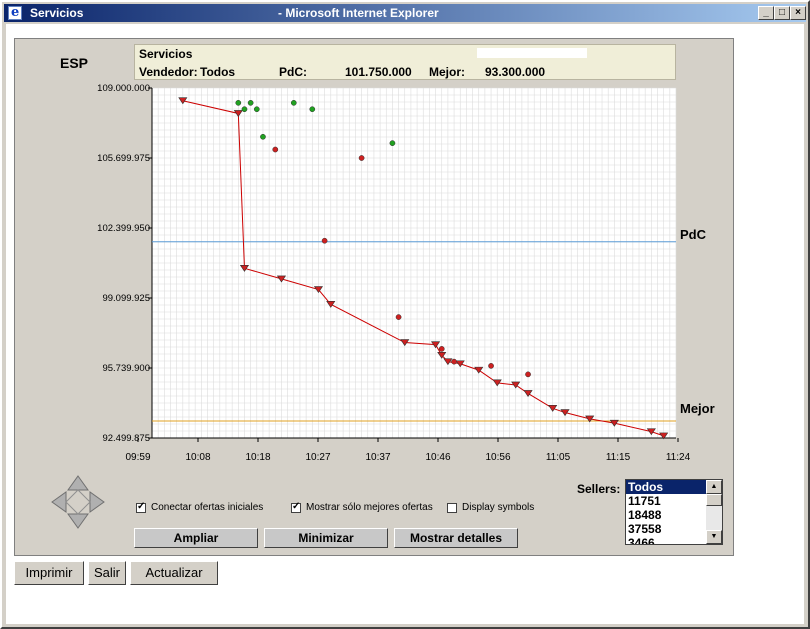 The image size is (810, 629). What do you see at coordinates (196, 538) in the screenshot?
I see `ampliar-button: Ampliar` at bounding box center [196, 538].